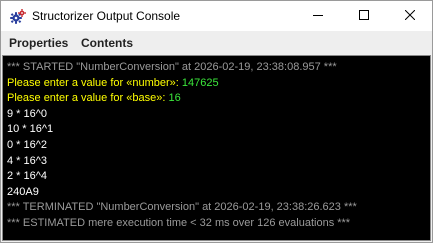 The image size is (433, 243). What do you see at coordinates (200, 82) in the screenshot?
I see `input-number-value: 147625` at bounding box center [200, 82].